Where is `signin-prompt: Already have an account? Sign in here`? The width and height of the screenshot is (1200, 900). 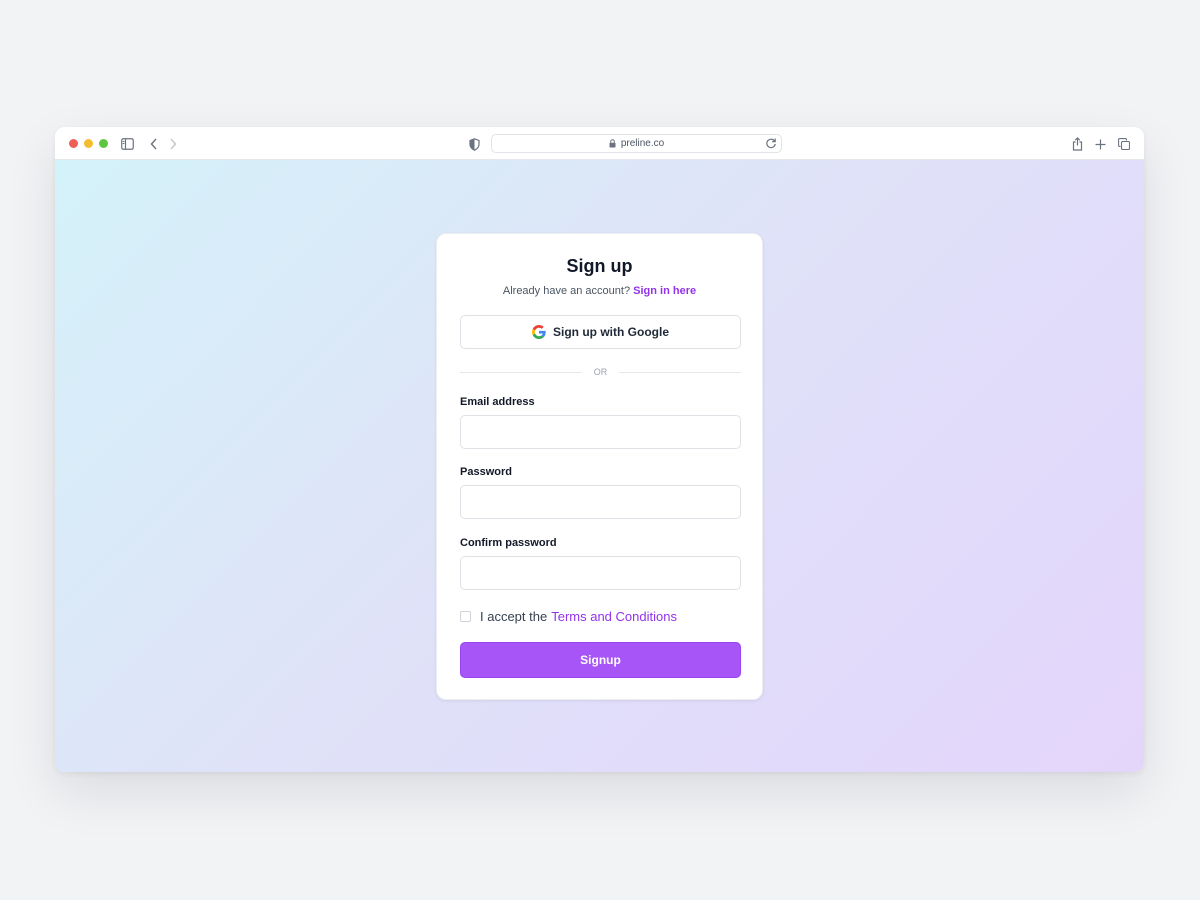
signin-prompt: Already have an account? Sign in here is located at coordinates (599, 291).